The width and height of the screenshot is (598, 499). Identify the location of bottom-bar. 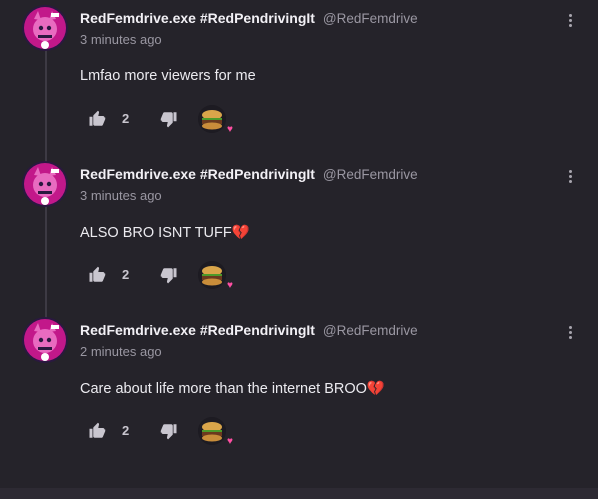
(299, 493).